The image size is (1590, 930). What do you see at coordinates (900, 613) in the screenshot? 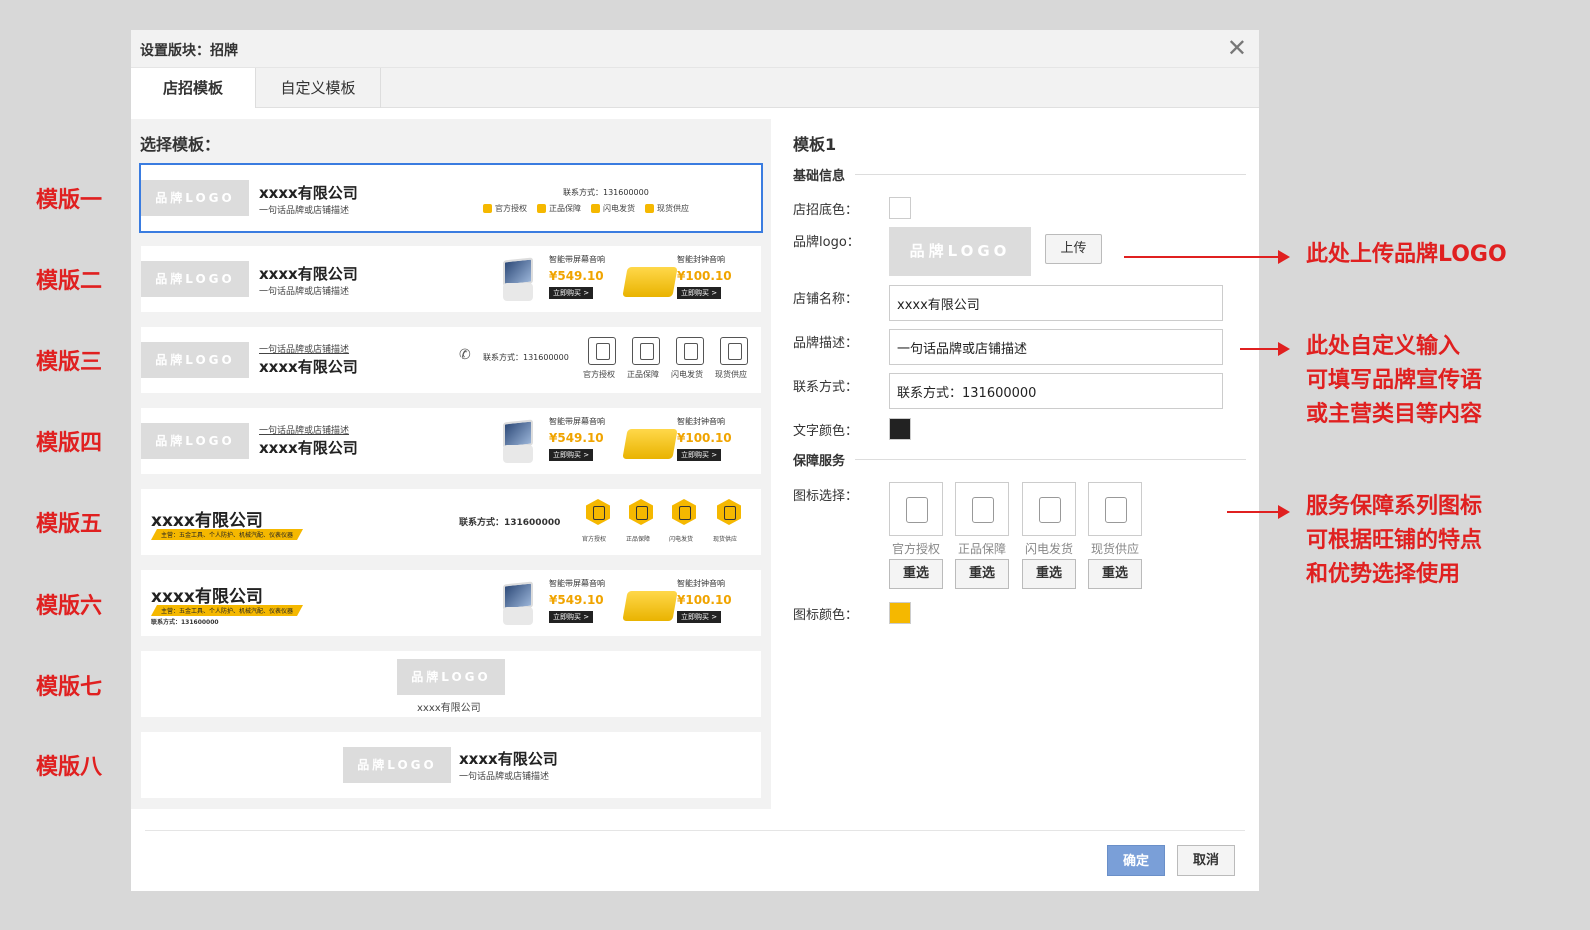
I see `icon-color-swatch` at bounding box center [900, 613].